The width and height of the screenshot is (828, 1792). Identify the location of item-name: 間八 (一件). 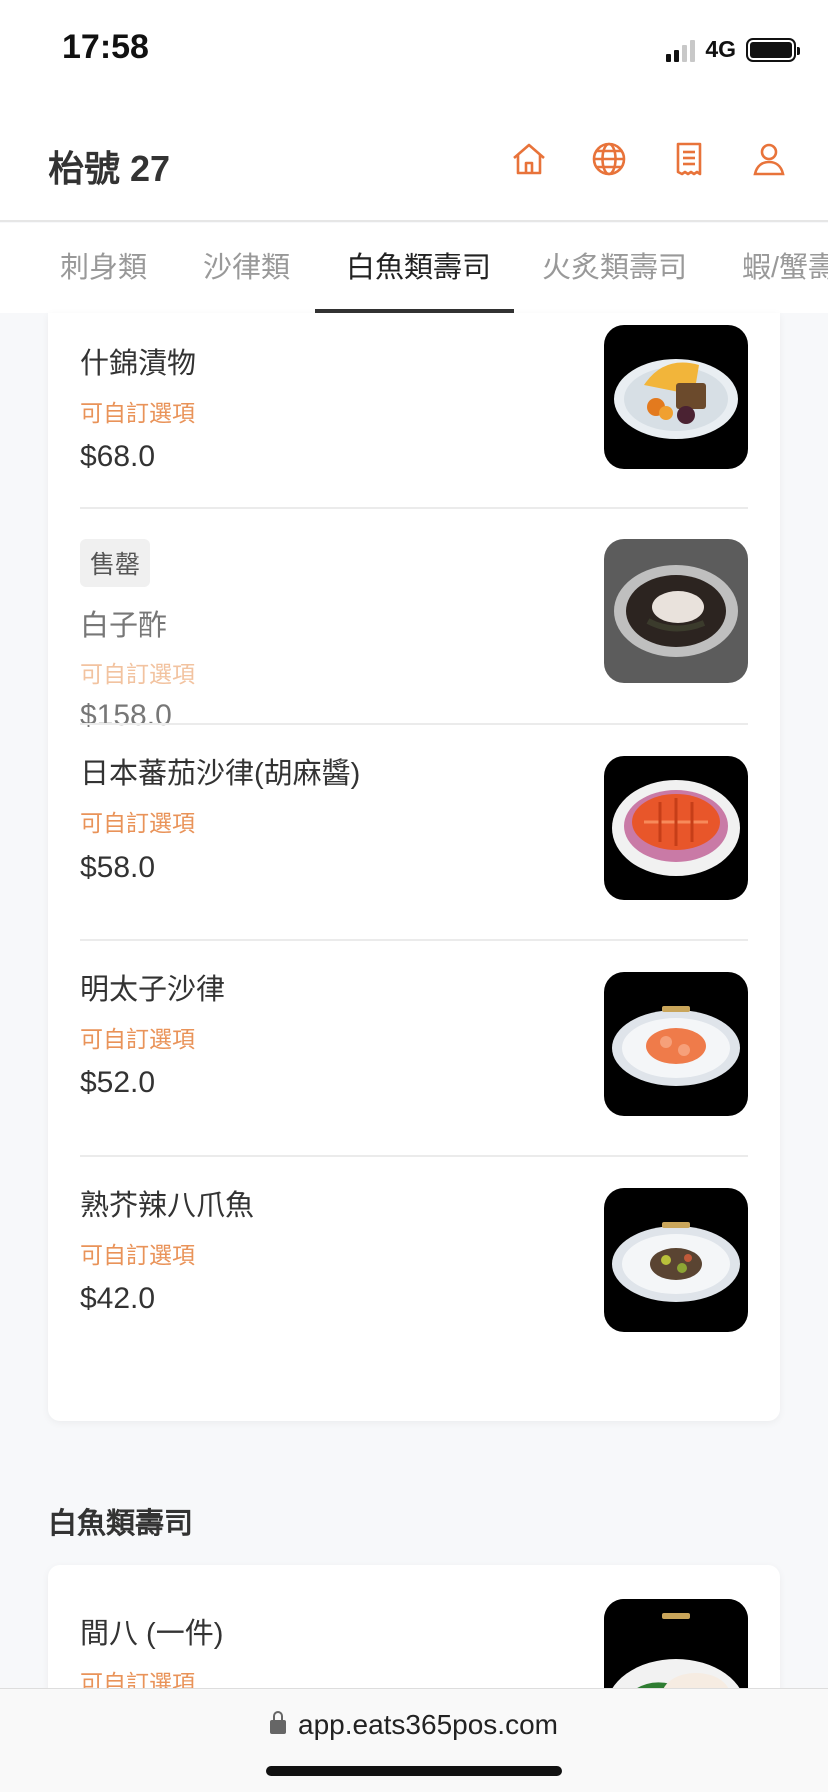
(152, 1634).